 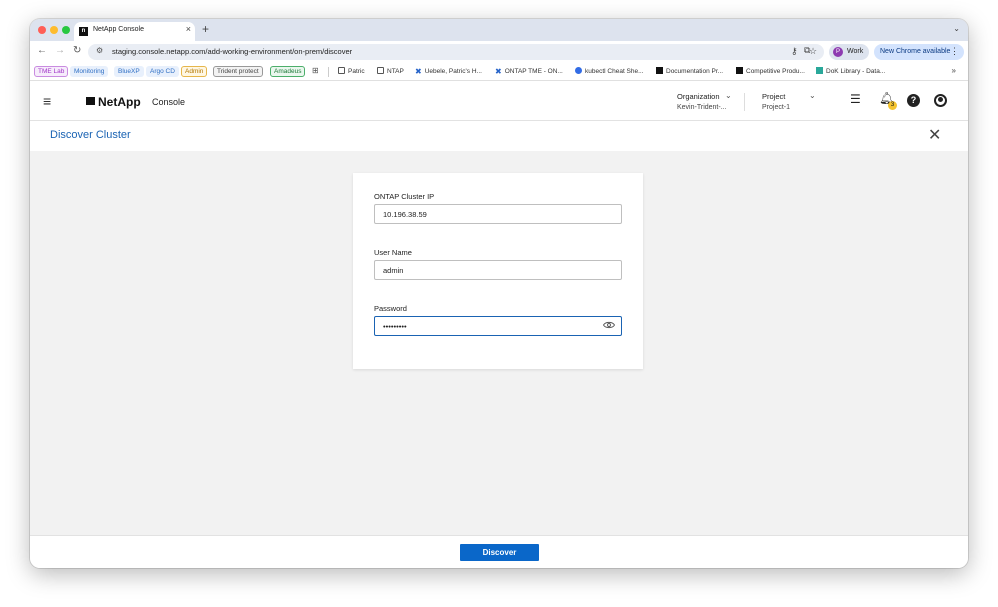 I want to click on user-name-input, so click(x=498, y=270).